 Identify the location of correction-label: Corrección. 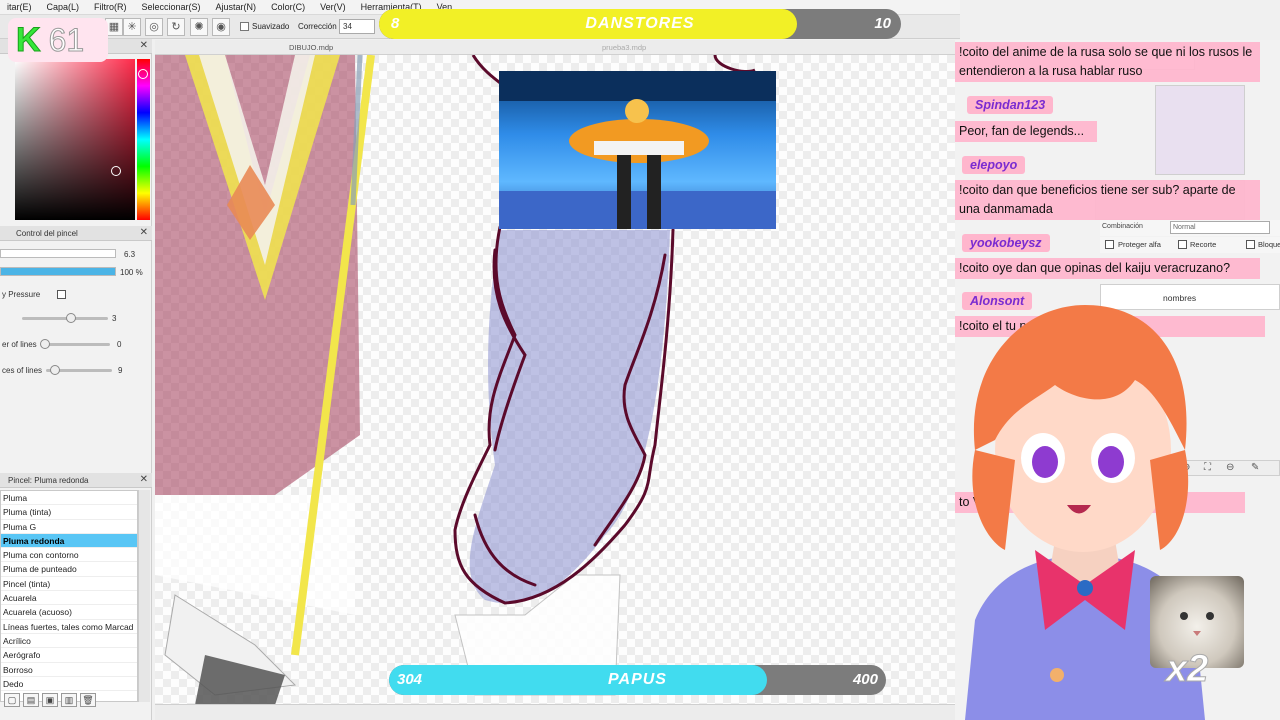
(317, 26).